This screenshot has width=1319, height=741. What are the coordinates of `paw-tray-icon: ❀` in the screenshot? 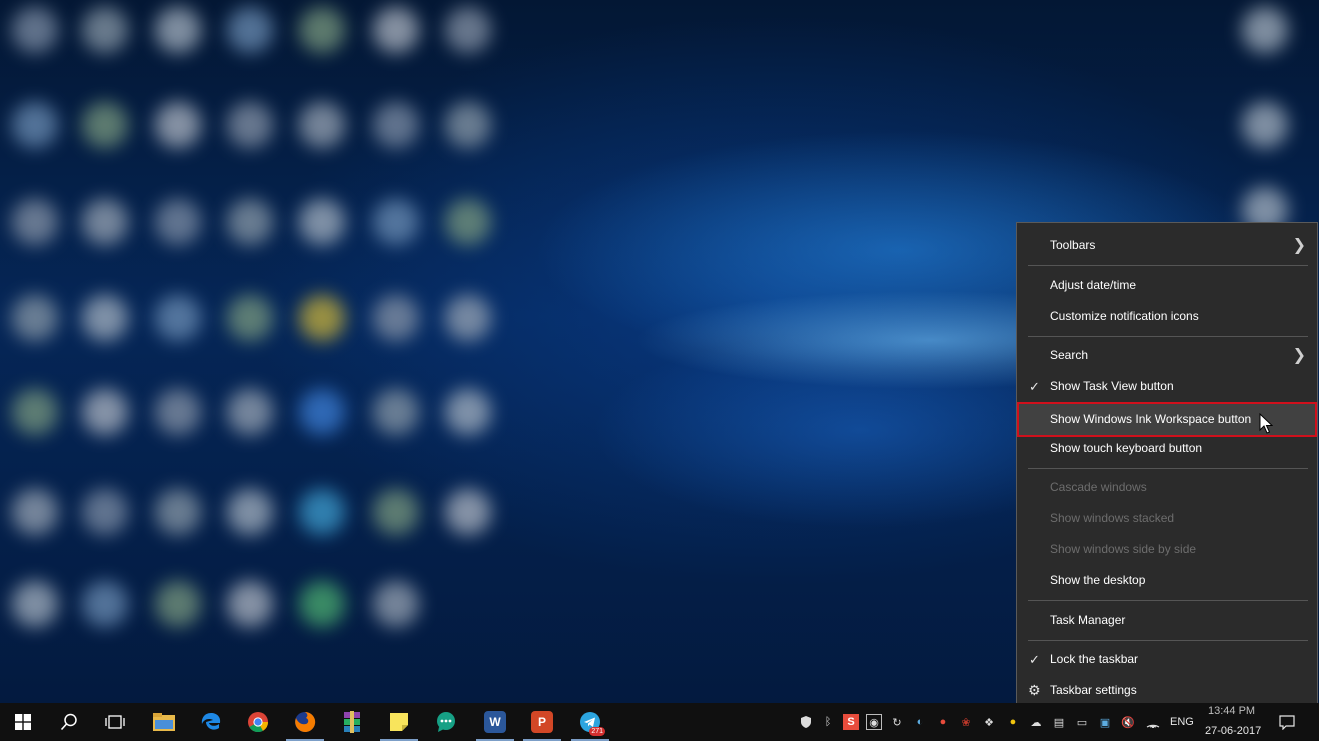 It's located at (966, 722).